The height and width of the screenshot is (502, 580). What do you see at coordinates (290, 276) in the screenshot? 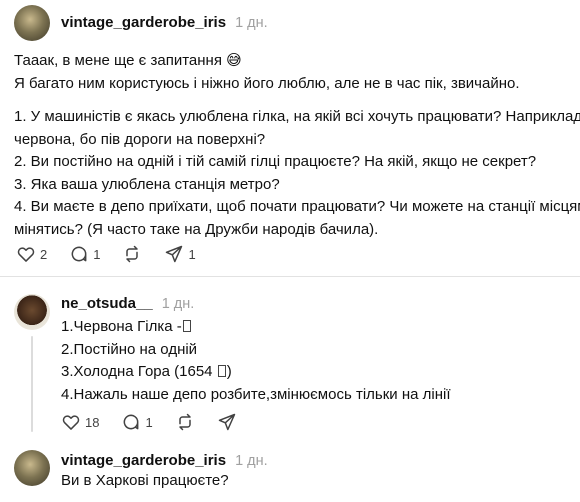
I see `divider` at bounding box center [290, 276].